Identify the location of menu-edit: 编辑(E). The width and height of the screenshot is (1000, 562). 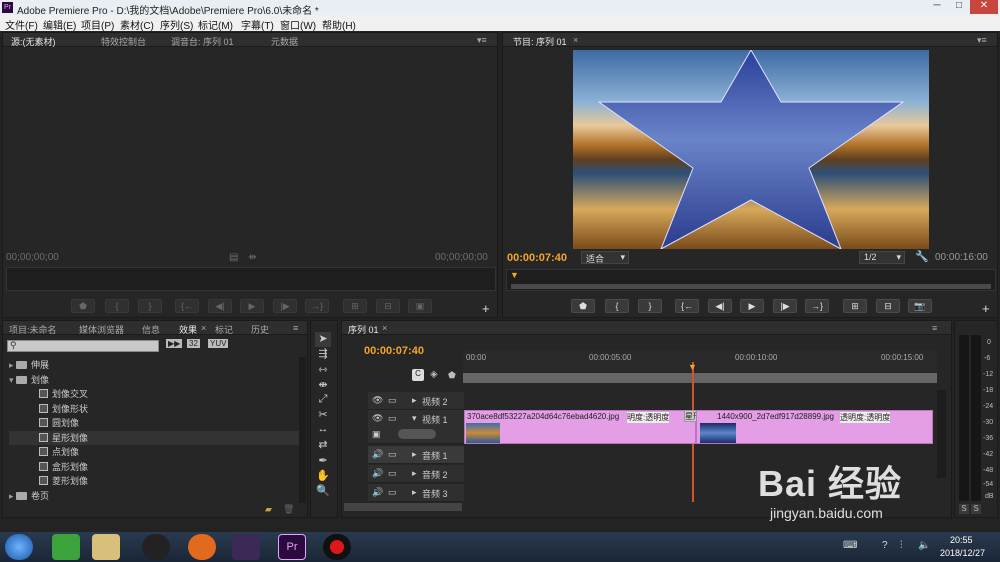
(59, 24).